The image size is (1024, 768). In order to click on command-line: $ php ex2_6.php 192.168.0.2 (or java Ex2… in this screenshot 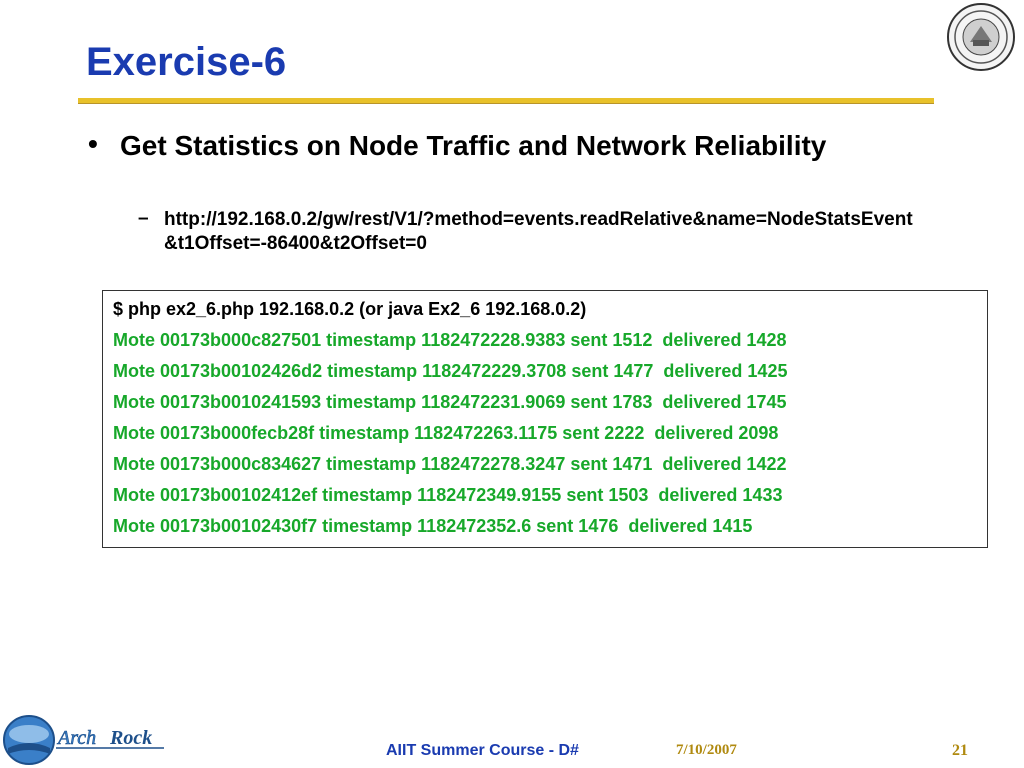, I will do `click(350, 309)`.